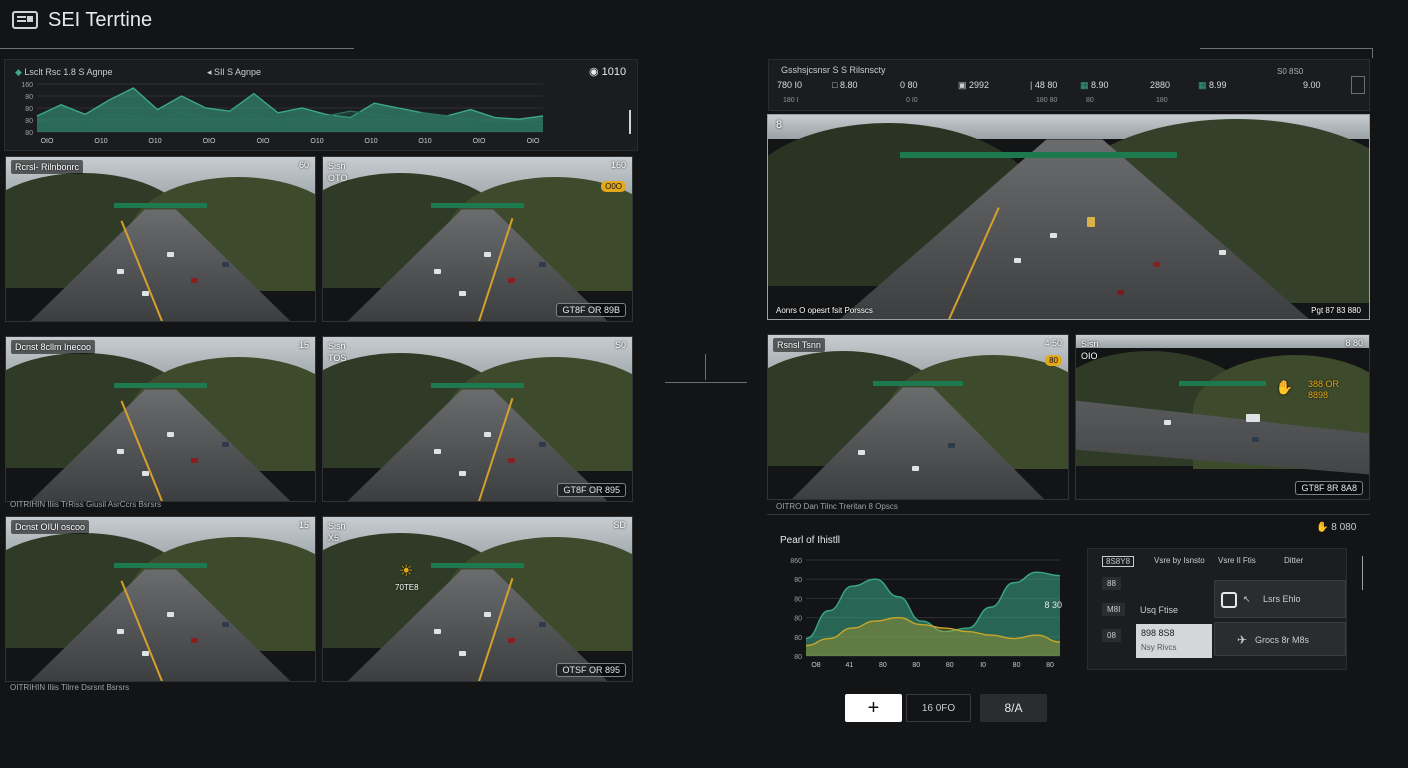 The height and width of the screenshot is (768, 1408). Describe the element at coordinates (1013, 708) in the screenshot. I see `map-route-button: 8/A` at that location.